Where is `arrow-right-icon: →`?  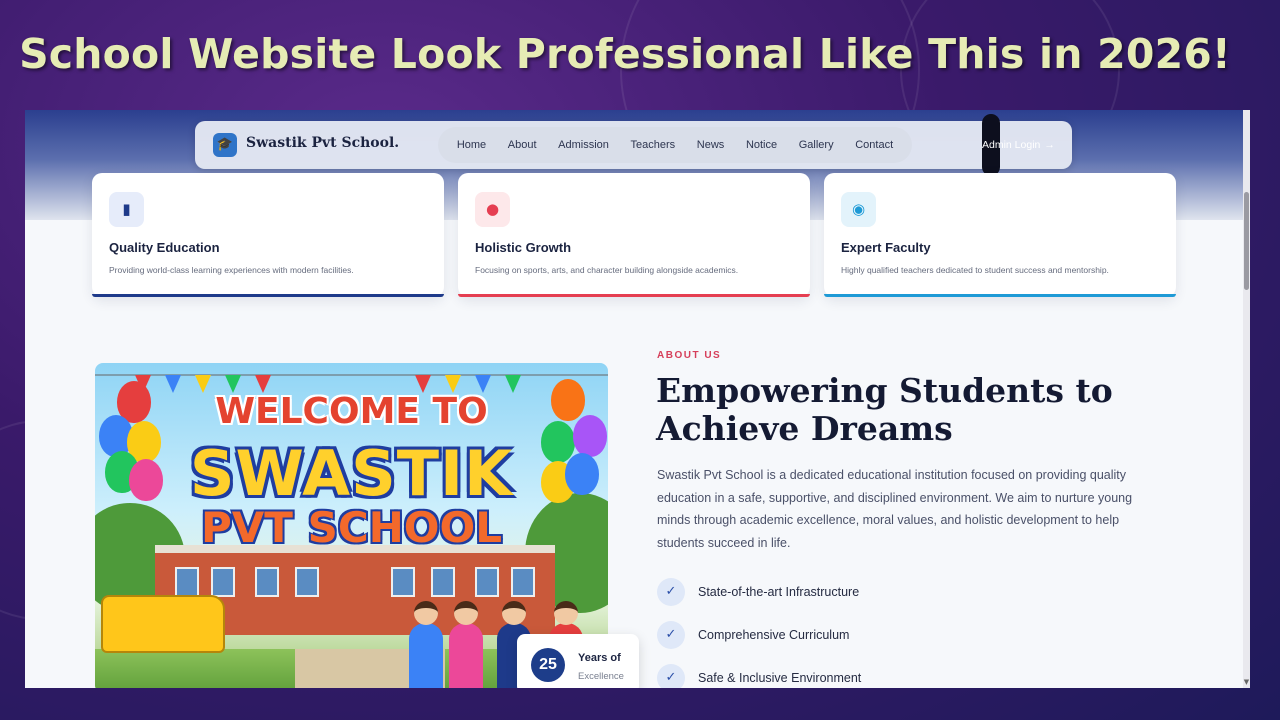 arrow-right-icon: → is located at coordinates (1049, 145).